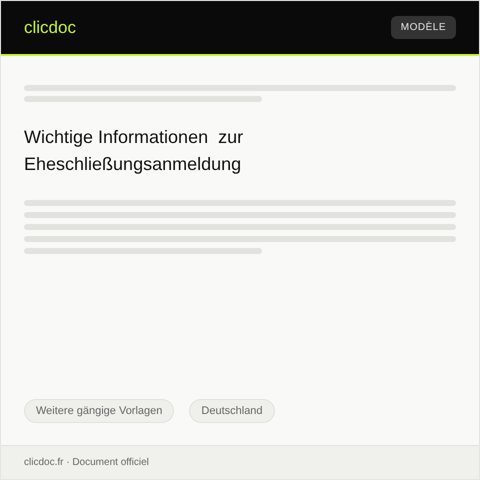 The height and width of the screenshot is (480, 480). Describe the element at coordinates (99, 410) in the screenshot. I see `tag-chip: Weitere gängige Vorlagen` at that location.